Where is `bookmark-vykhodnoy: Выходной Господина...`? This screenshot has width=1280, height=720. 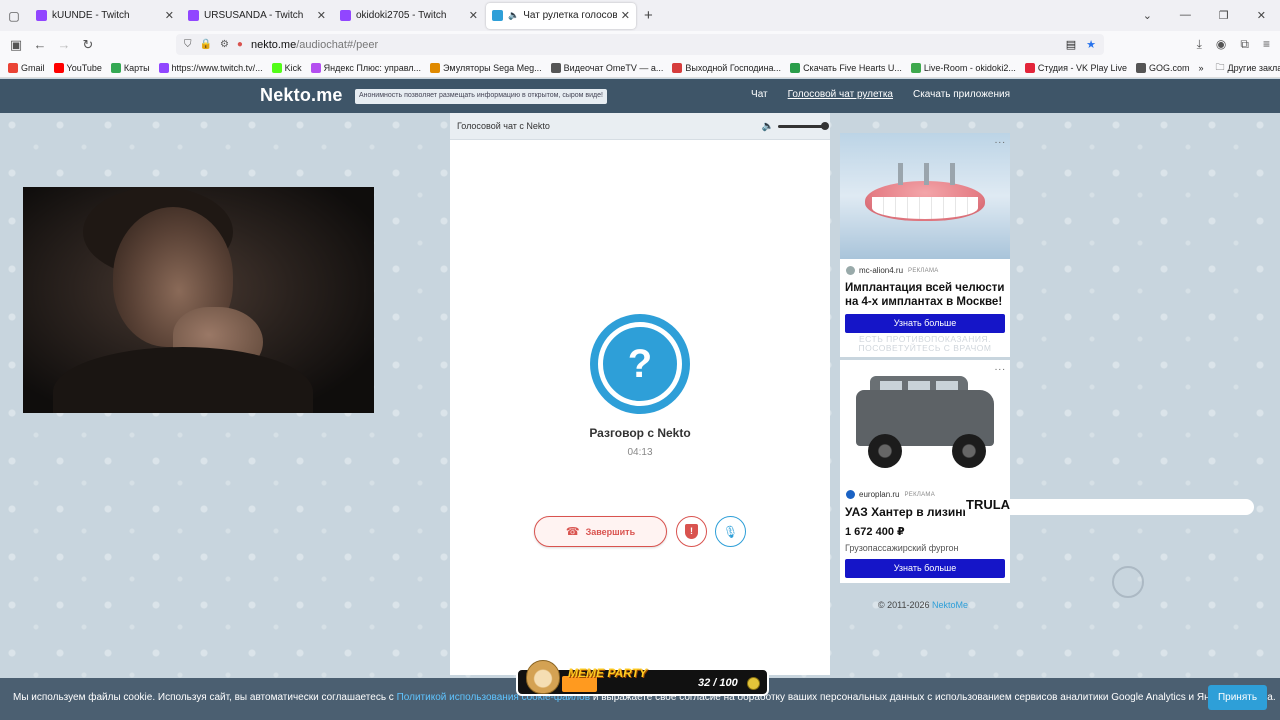
bookmark-vykhodnoy: Выходной Господина... is located at coordinates (726, 67).